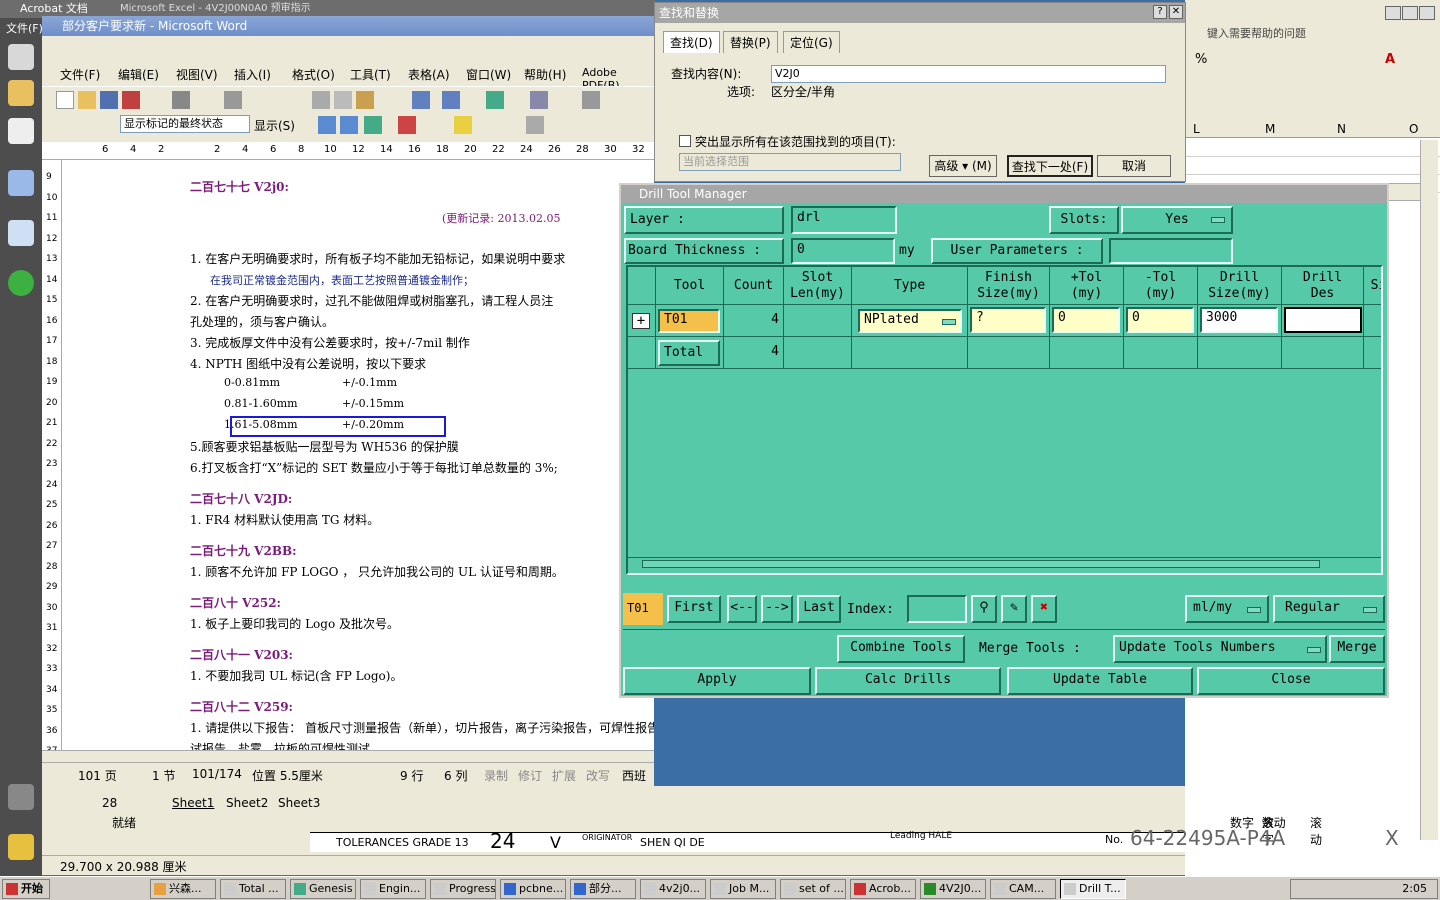 This screenshot has width=1440, height=900. I want to click on delete-icon: ✖, so click(1044, 609).